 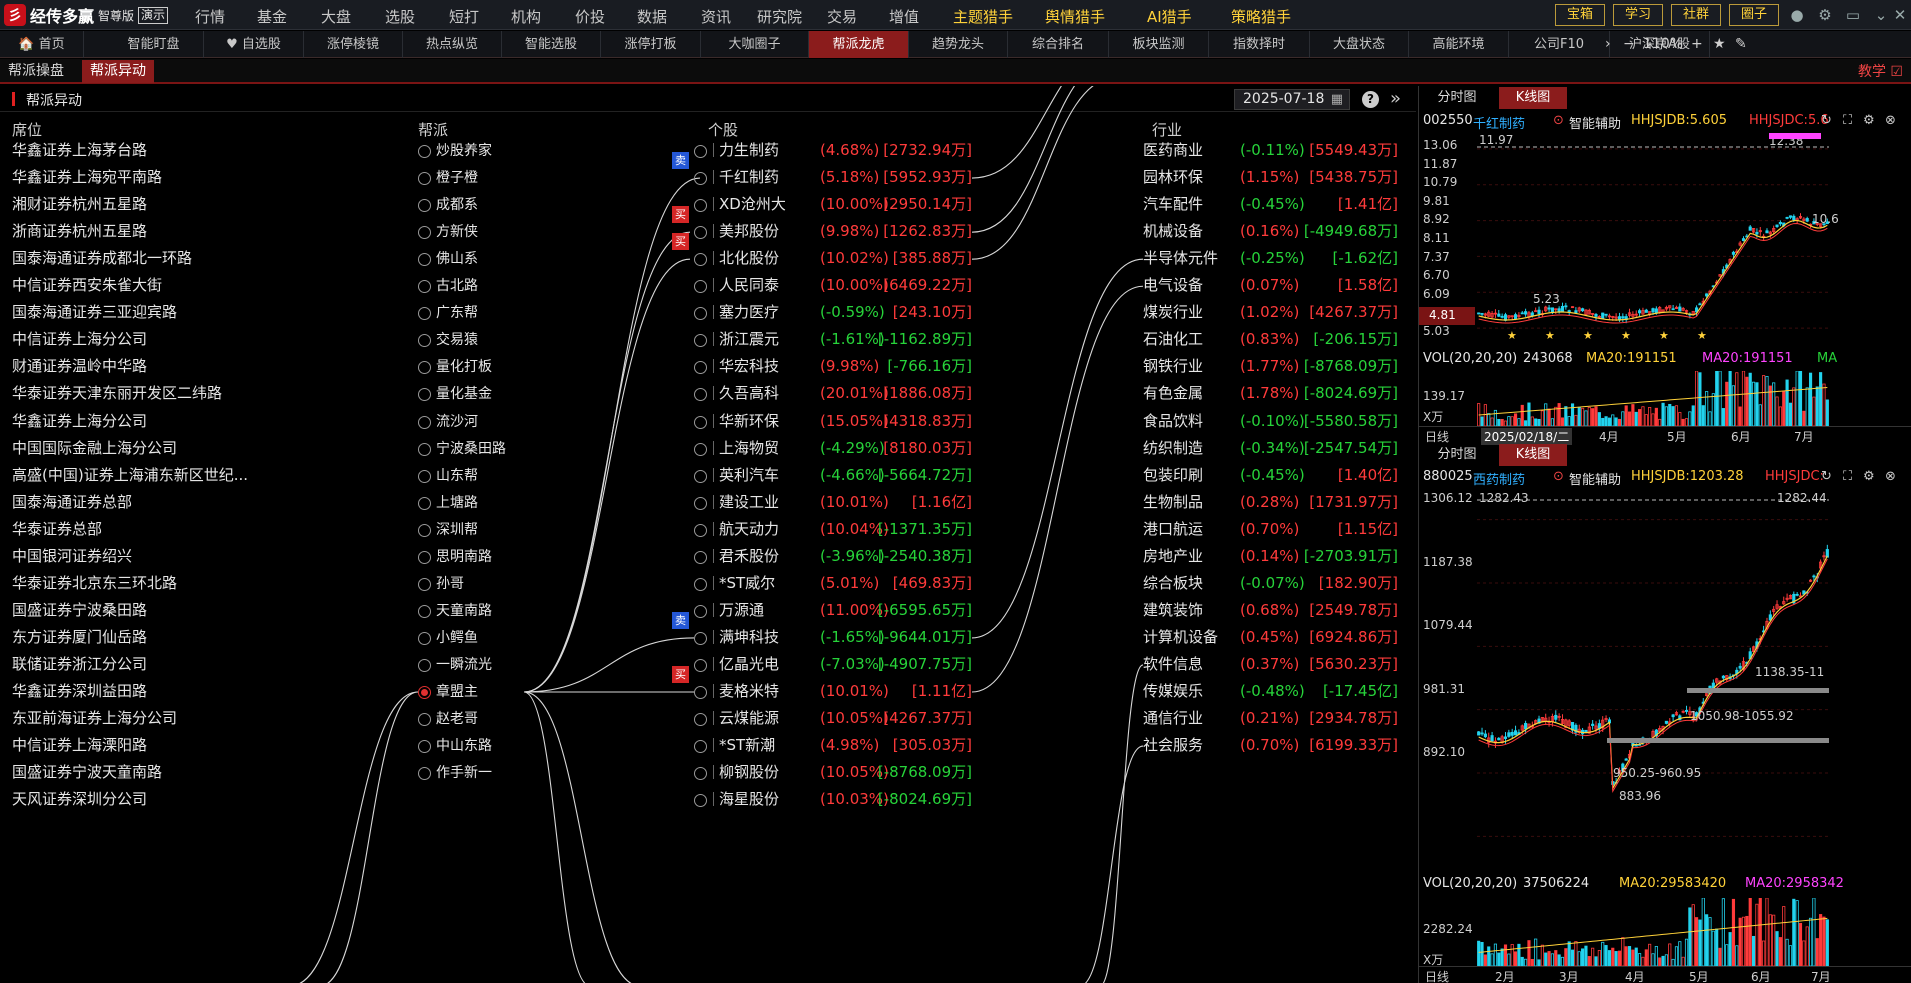 I want to click on menu-item-4: 短打, so click(x=464, y=16).